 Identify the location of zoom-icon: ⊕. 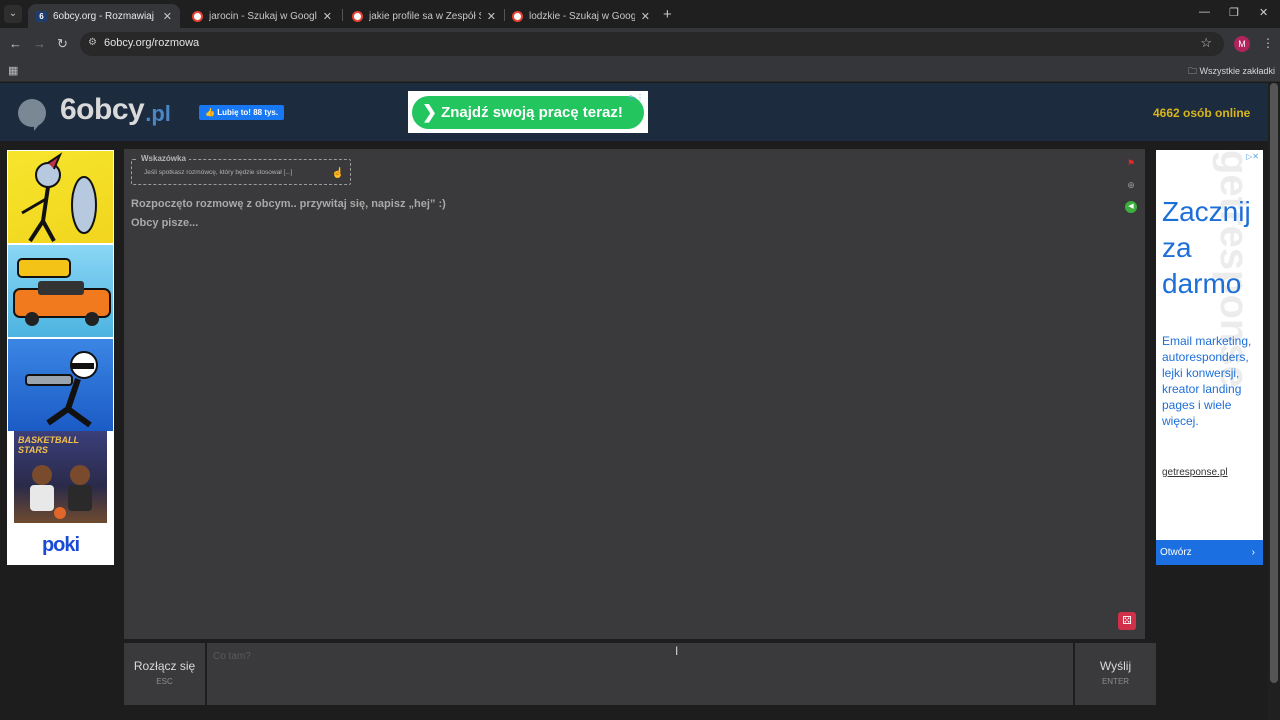
(1131, 185).